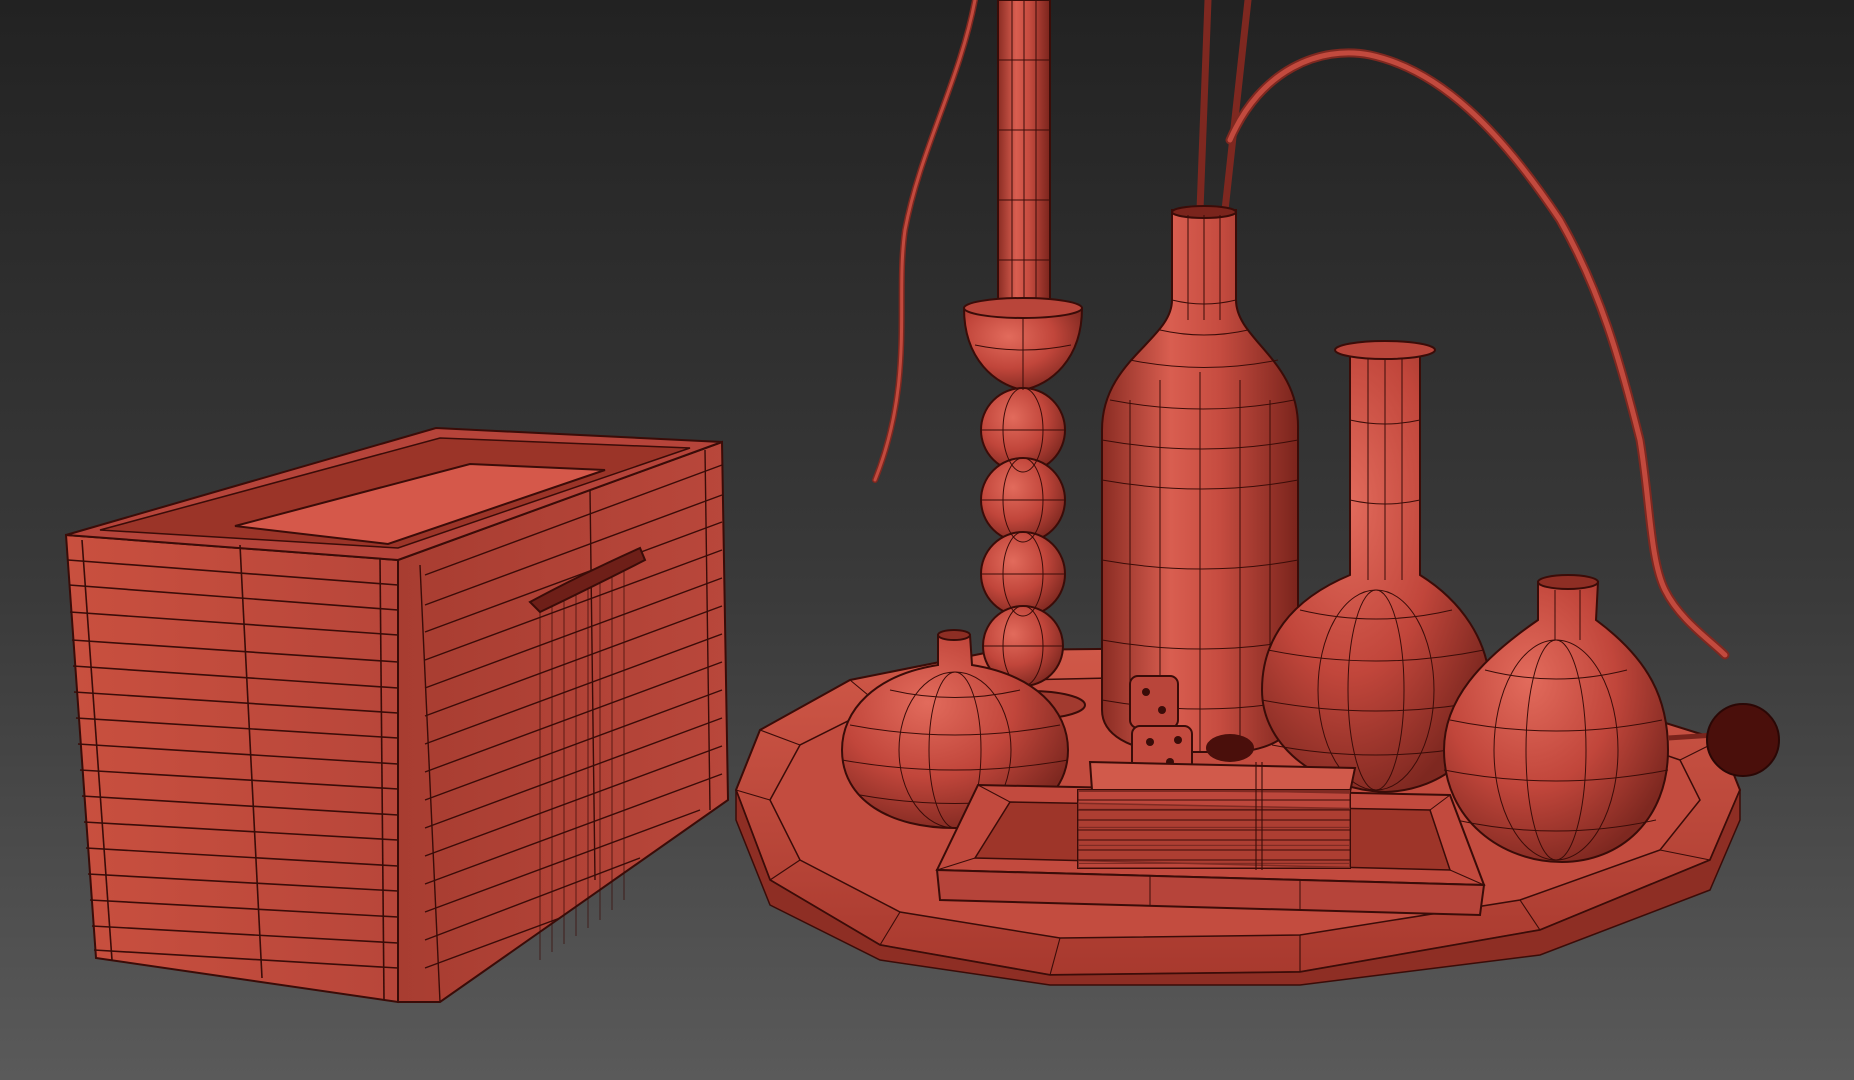  Describe the element at coordinates (1024, 155) in the screenshot. I see `candle` at that location.